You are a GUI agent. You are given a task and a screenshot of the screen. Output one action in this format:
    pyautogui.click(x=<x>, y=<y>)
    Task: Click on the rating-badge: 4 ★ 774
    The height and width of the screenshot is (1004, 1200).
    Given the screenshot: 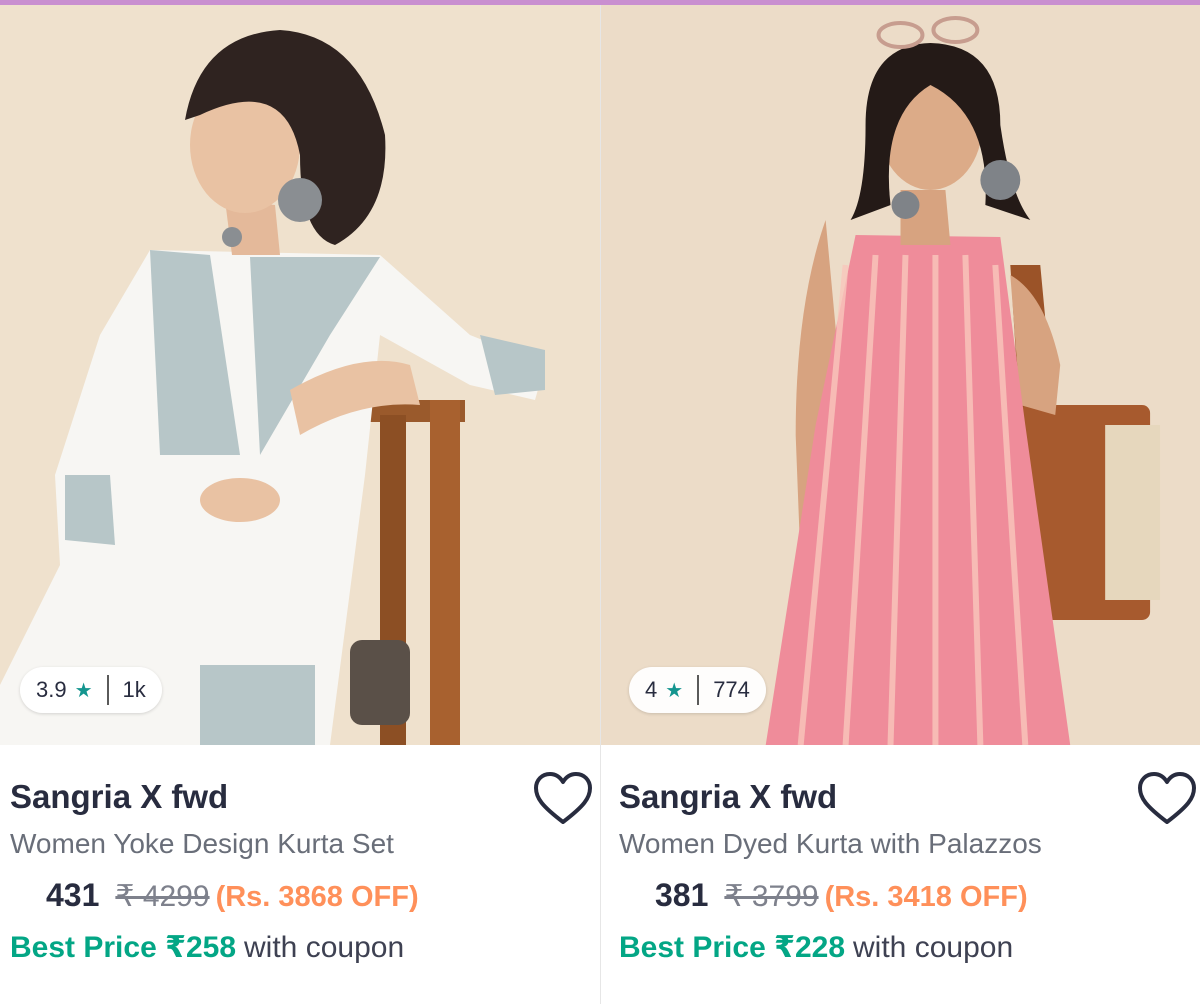 What is the action you would take?
    pyautogui.click(x=697, y=690)
    